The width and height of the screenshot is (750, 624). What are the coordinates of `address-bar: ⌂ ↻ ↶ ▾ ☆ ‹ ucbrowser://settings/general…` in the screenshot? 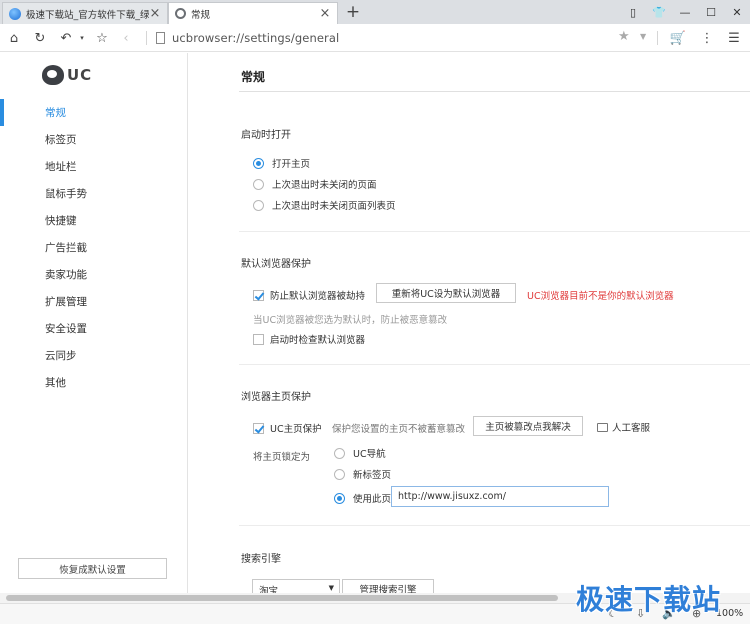 It's located at (375, 38).